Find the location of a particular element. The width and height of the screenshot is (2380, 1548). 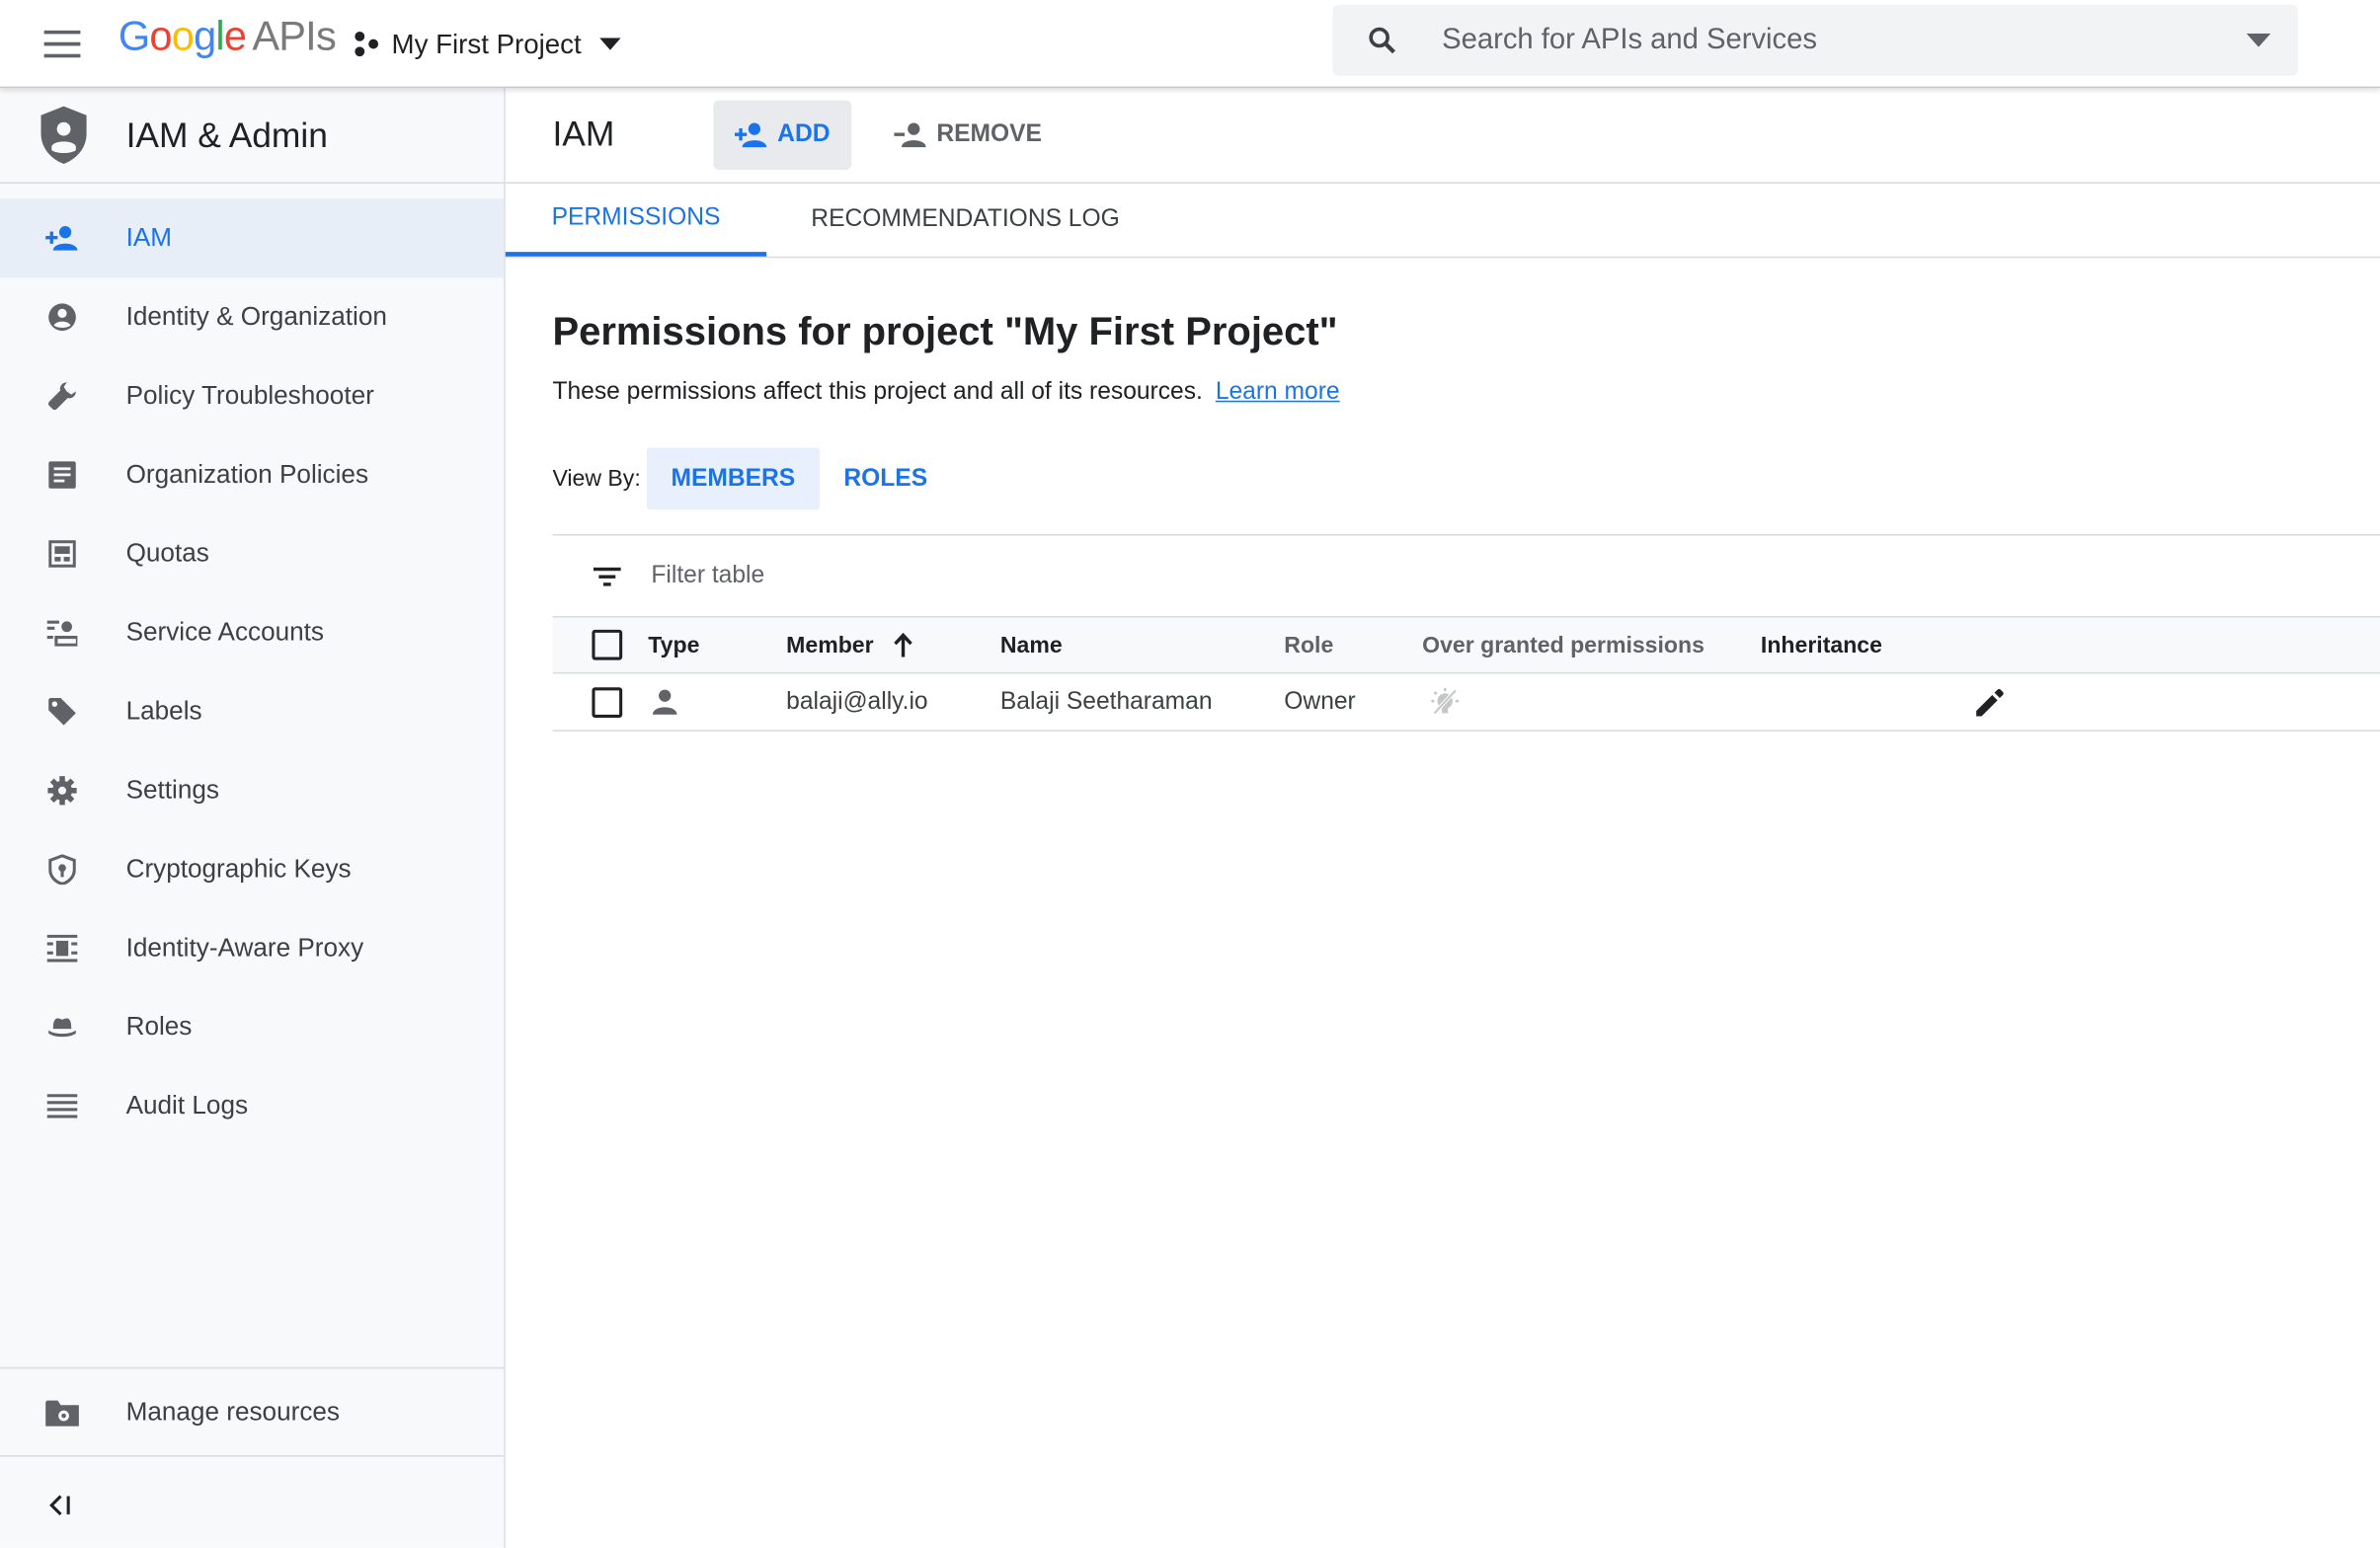

column-header-over-granted-permissions: Over granted permissions is located at coordinates (1563, 645).